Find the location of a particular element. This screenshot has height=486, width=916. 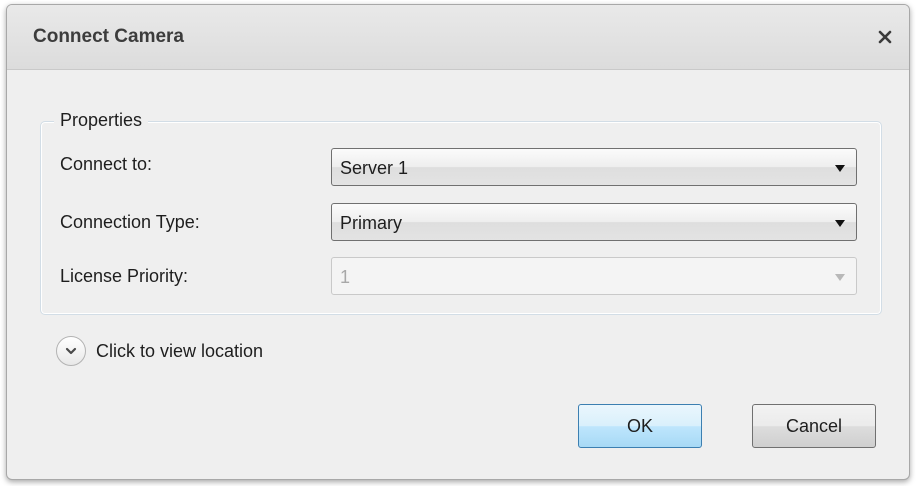

cancel-button: Cancel is located at coordinates (814, 426).